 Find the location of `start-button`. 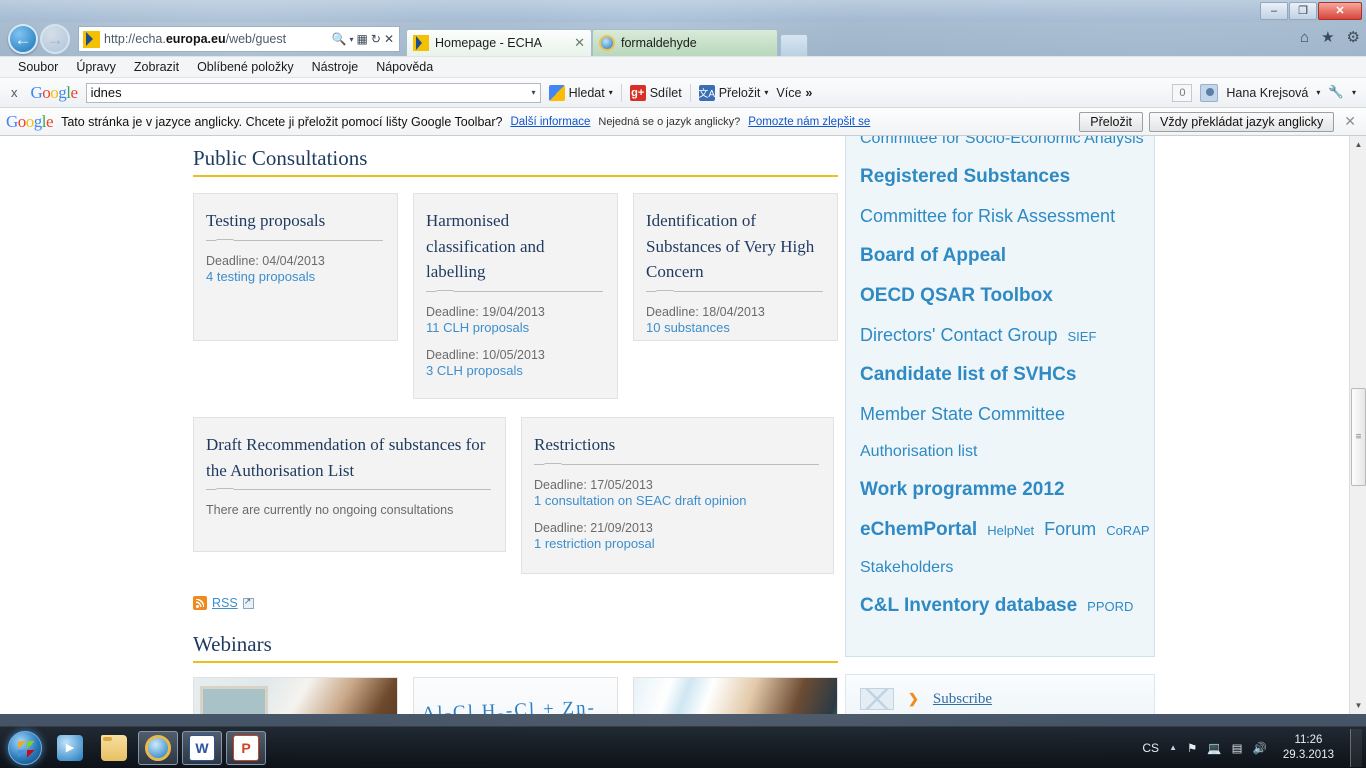

start-button is located at coordinates (25, 748).